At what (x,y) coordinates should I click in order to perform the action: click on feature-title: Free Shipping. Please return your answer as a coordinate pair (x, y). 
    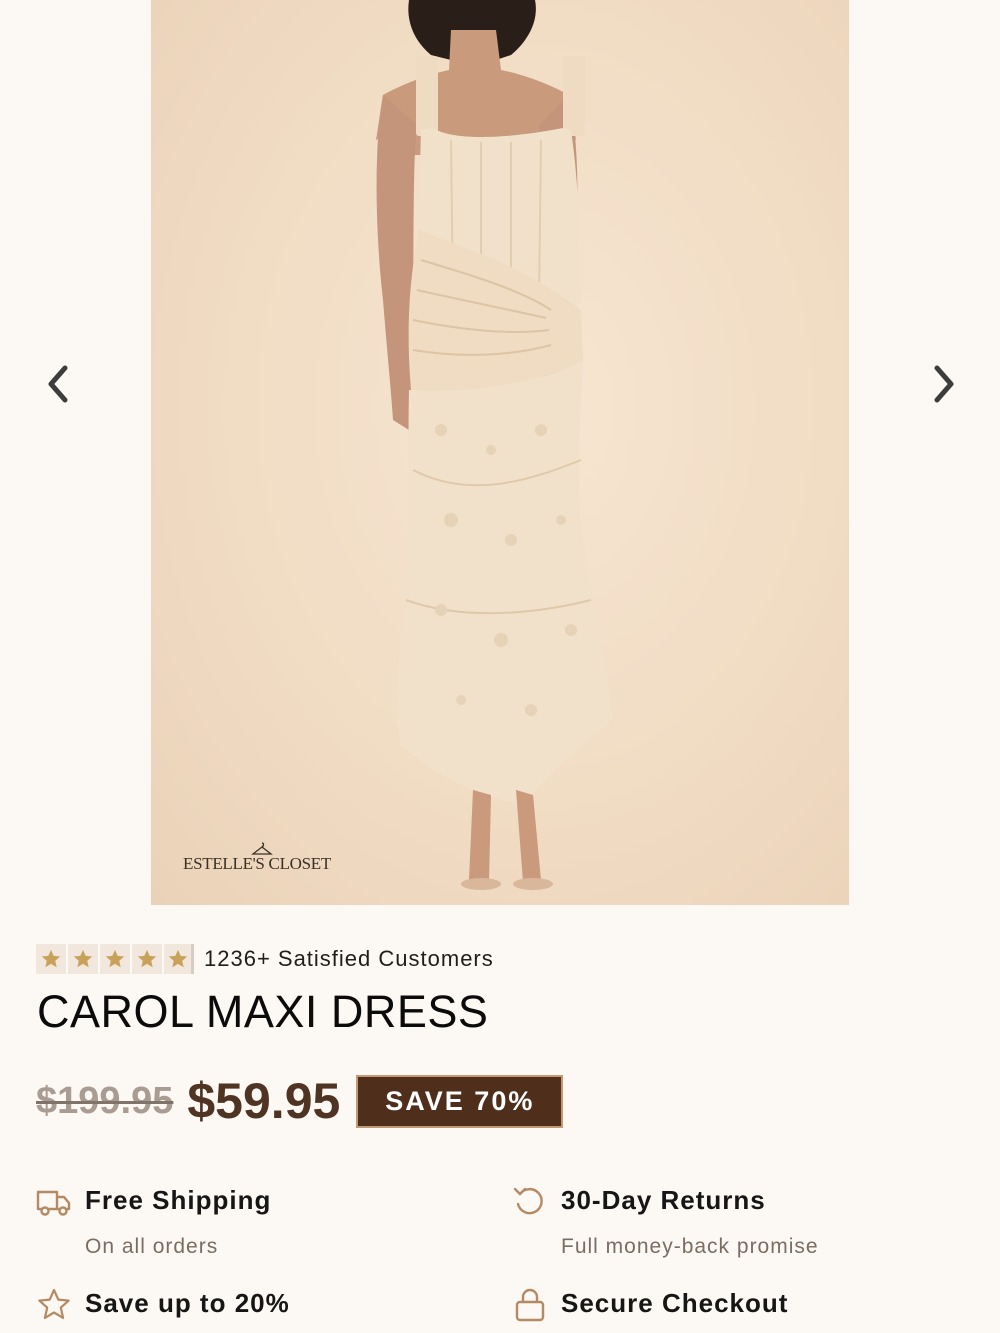
    Looking at the image, I should click on (178, 1200).